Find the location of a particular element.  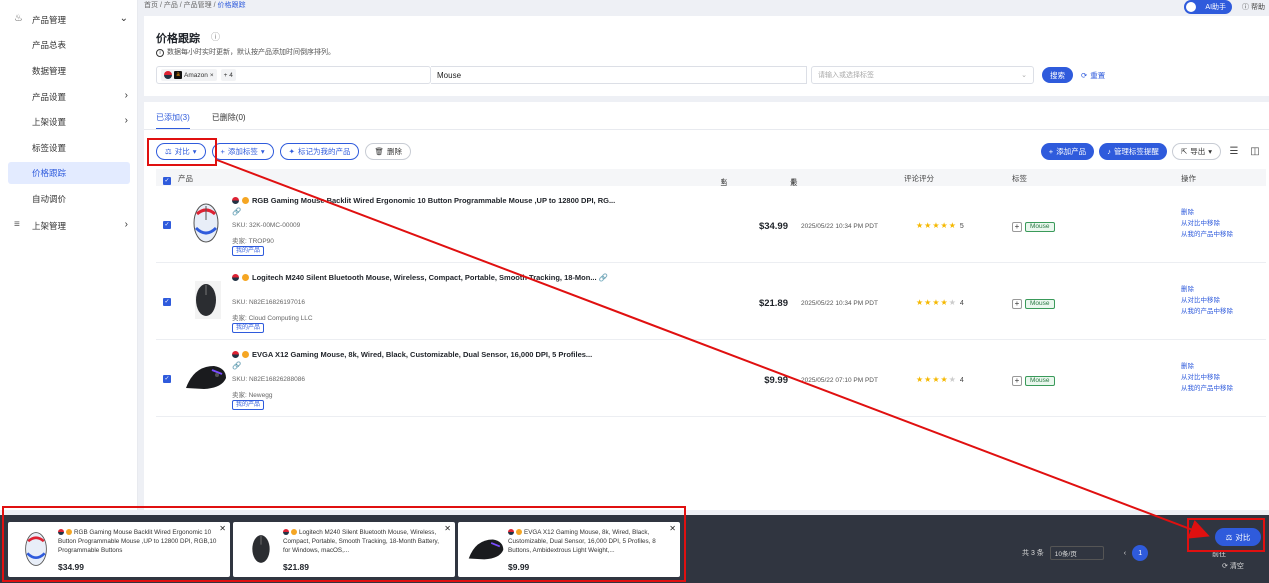

total-count: 共 3 条 is located at coordinates (1033, 553).